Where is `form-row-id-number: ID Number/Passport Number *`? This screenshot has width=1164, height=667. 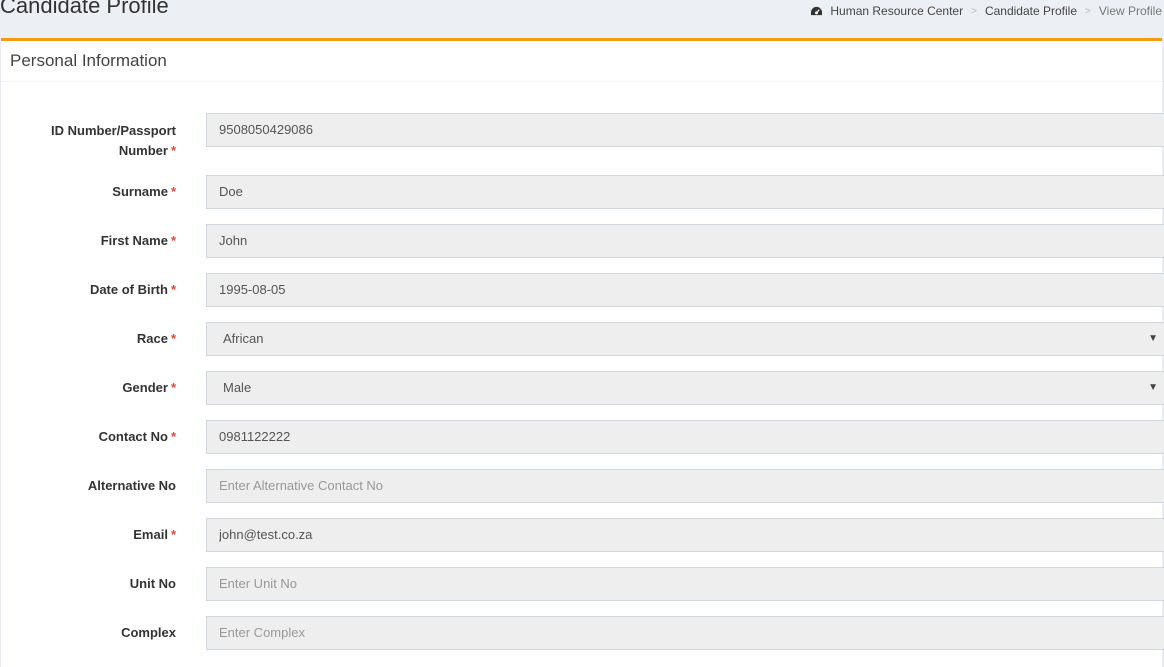 form-row-id-number: ID Number/Passport Number * is located at coordinates (582, 135).